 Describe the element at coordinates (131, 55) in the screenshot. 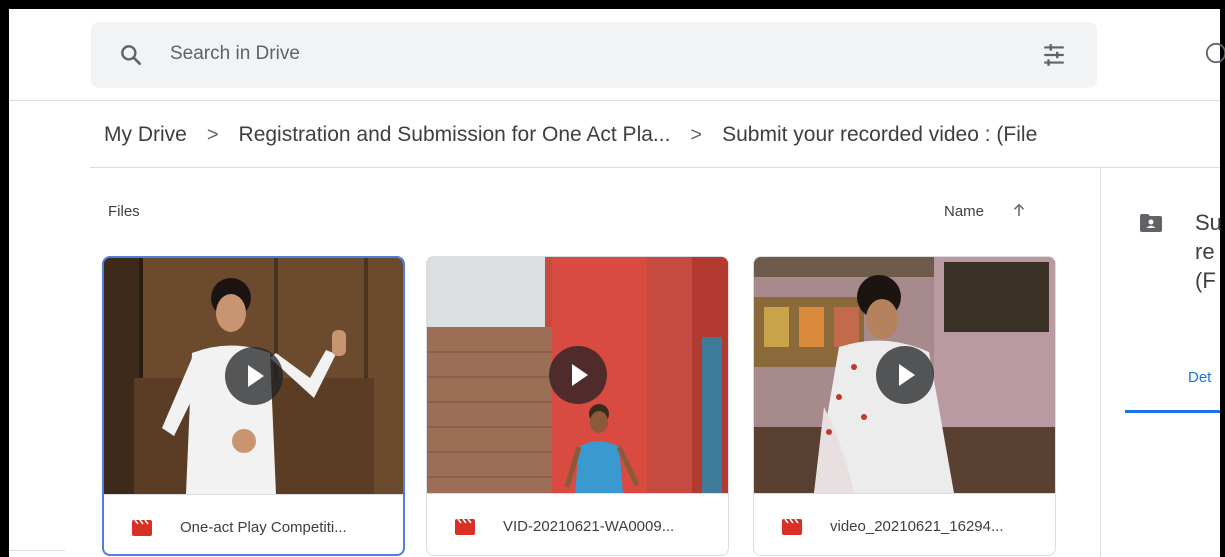

I see `search-icon` at that location.